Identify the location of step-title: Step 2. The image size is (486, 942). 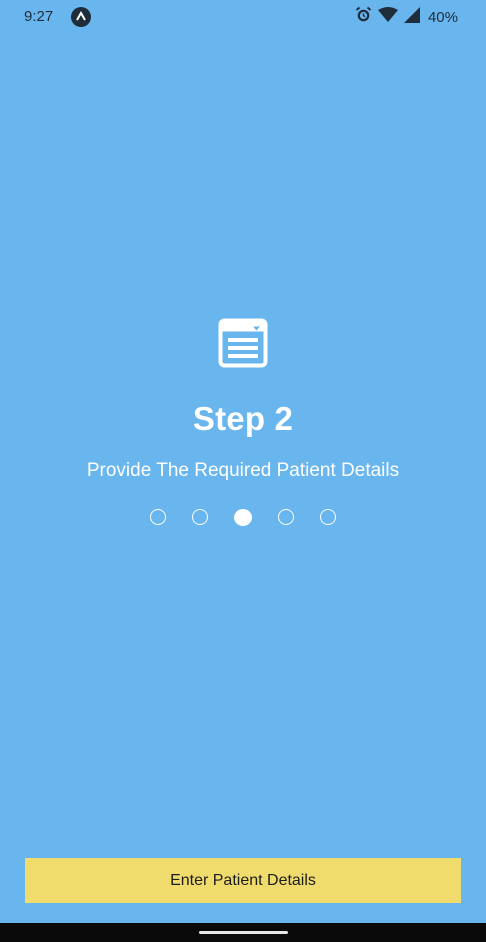
(243, 418).